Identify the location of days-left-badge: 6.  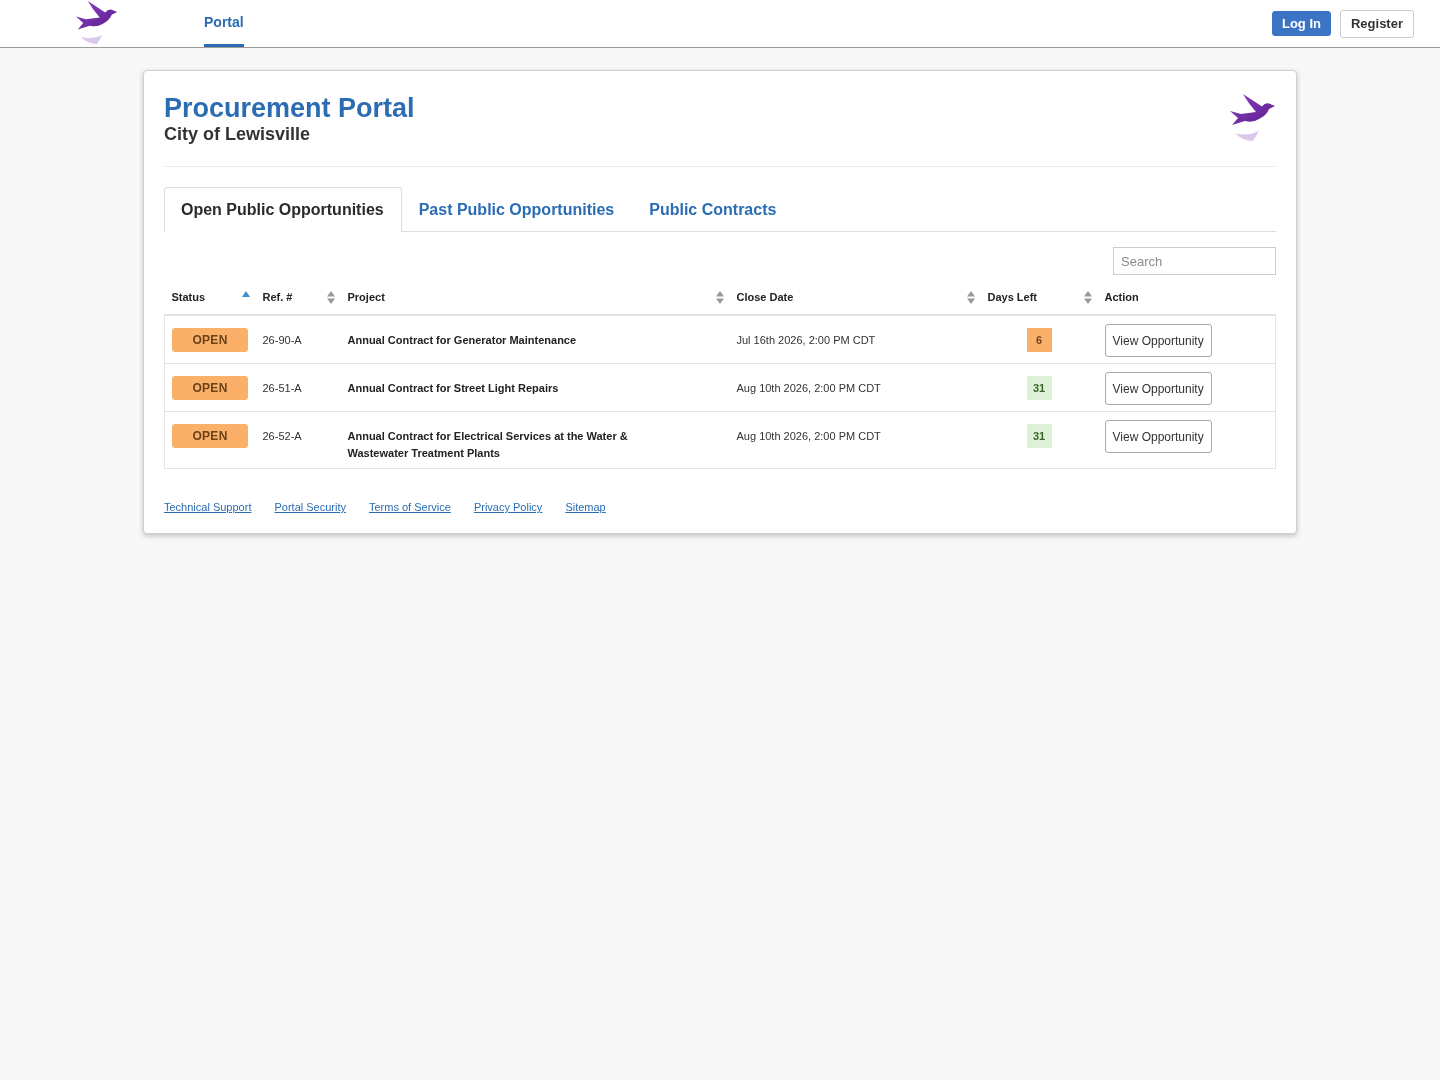
(1039, 340).